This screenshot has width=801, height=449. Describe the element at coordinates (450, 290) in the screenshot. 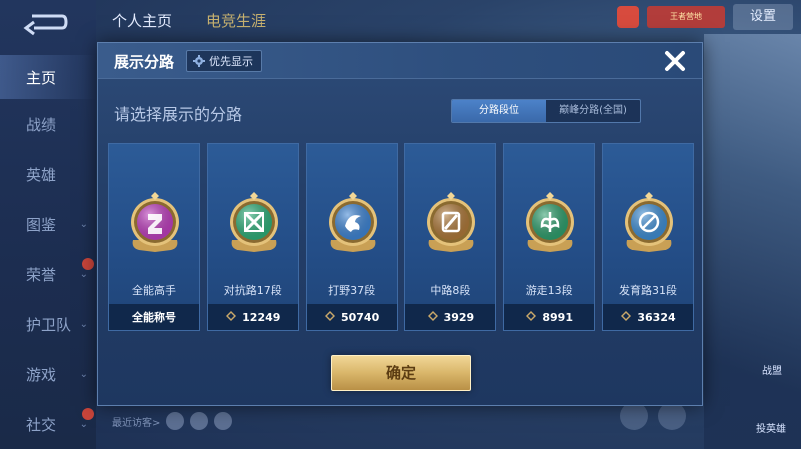

I see `lane-name: 中路8段` at that location.